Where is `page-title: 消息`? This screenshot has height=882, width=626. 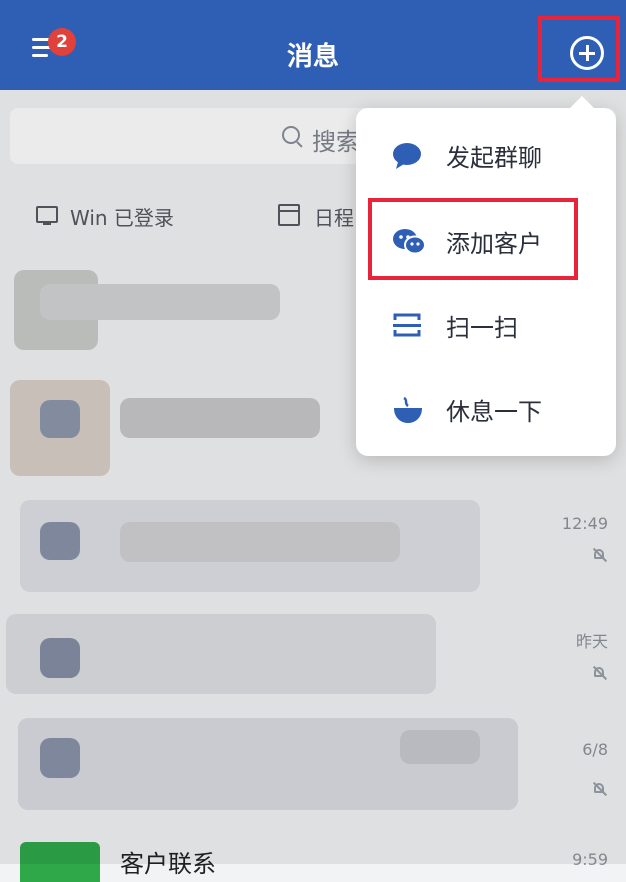
page-title: 消息 is located at coordinates (312, 57).